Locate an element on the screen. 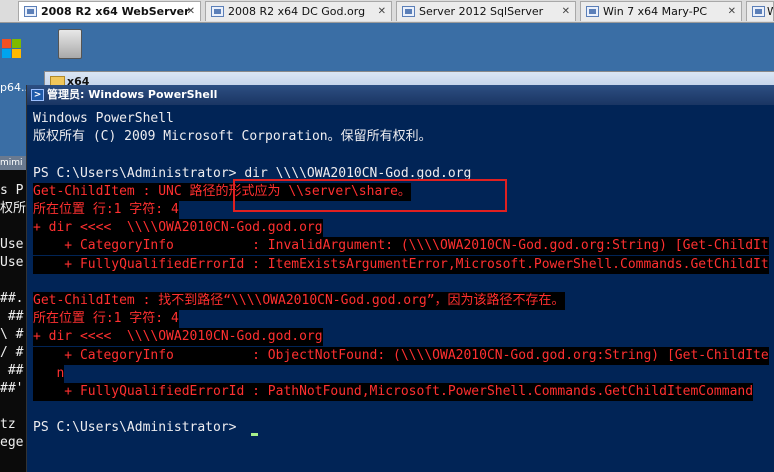  background-console-line: ##' is located at coordinates (12, 388).